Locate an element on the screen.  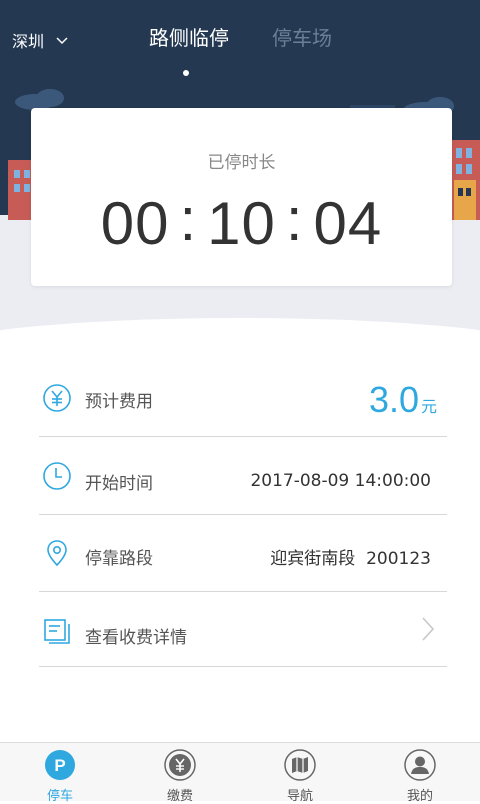
parking-duration: 00 : 10 : 04 is located at coordinates (241, 221).